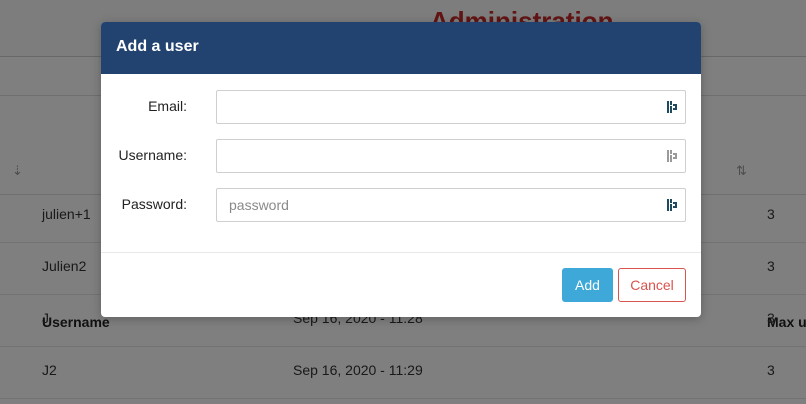 Image resolution: width=806 pixels, height=404 pixels. What do you see at coordinates (443, 107) in the screenshot?
I see `email-field` at bounding box center [443, 107].